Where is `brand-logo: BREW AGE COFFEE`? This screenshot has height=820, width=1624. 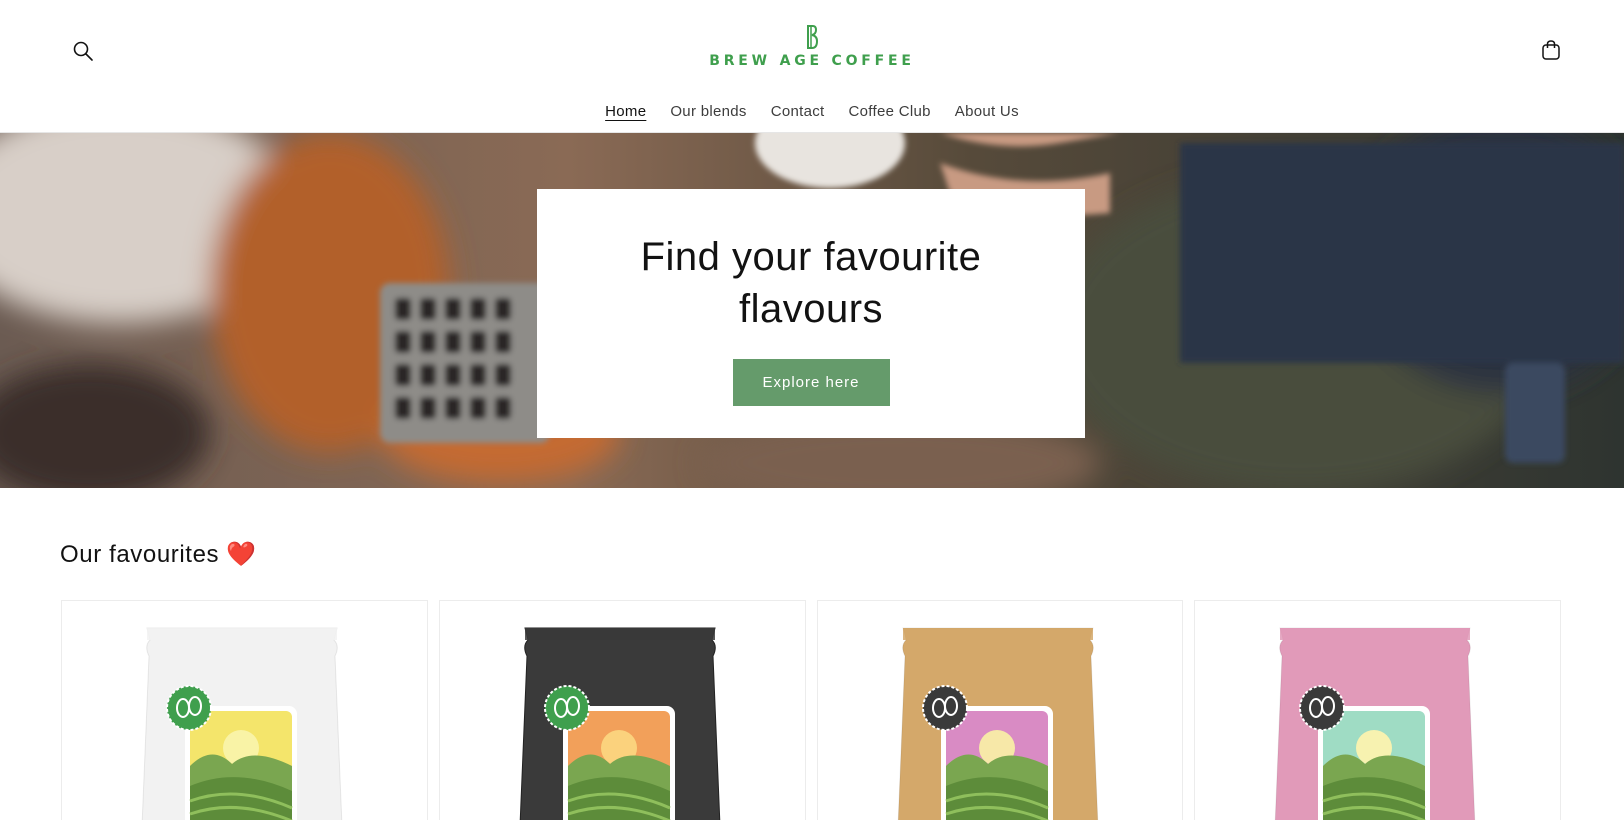
brand-logo: BREW AGE COFFEE is located at coordinates (812, 46).